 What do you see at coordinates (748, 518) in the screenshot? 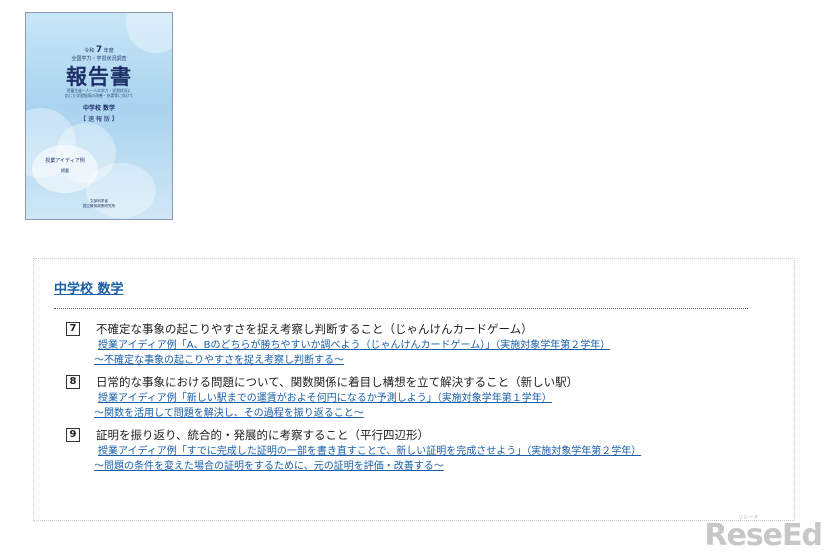
I see `logo-tagline: リシード` at bounding box center [748, 518].